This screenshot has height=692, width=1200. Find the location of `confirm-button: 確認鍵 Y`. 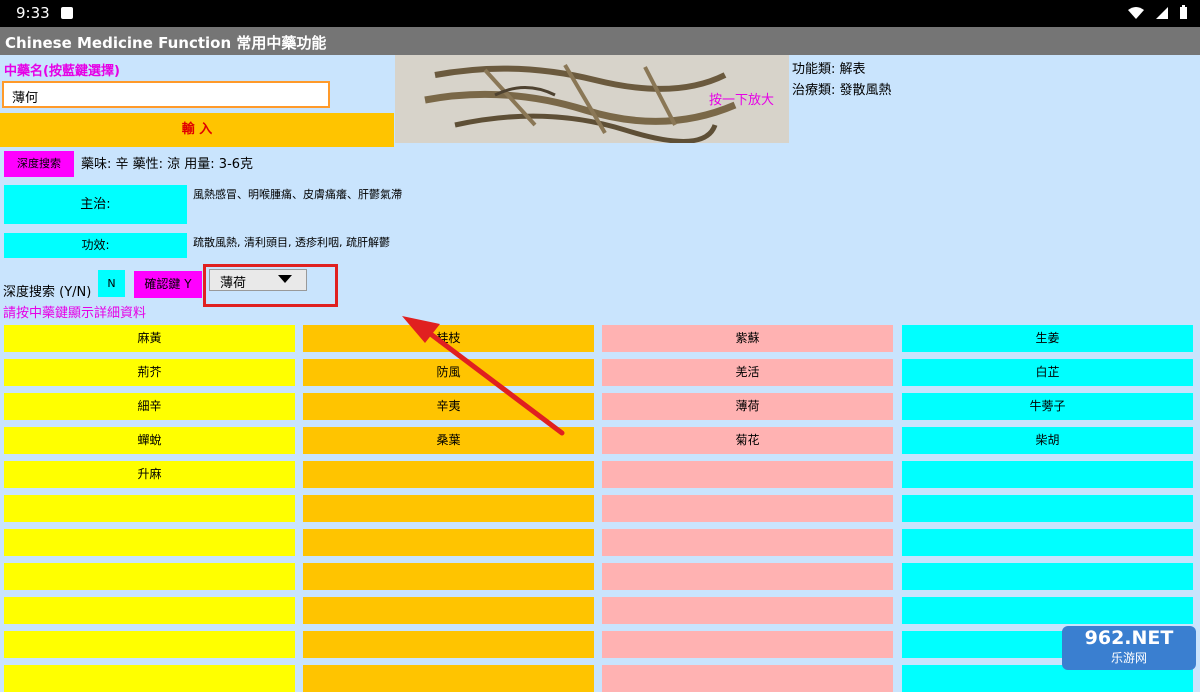

confirm-button: 確認鍵 Y is located at coordinates (168, 284).